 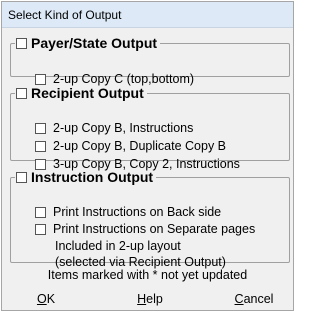 I want to click on instruction-note-line1: Included in 2-up layout, so click(x=118, y=246).